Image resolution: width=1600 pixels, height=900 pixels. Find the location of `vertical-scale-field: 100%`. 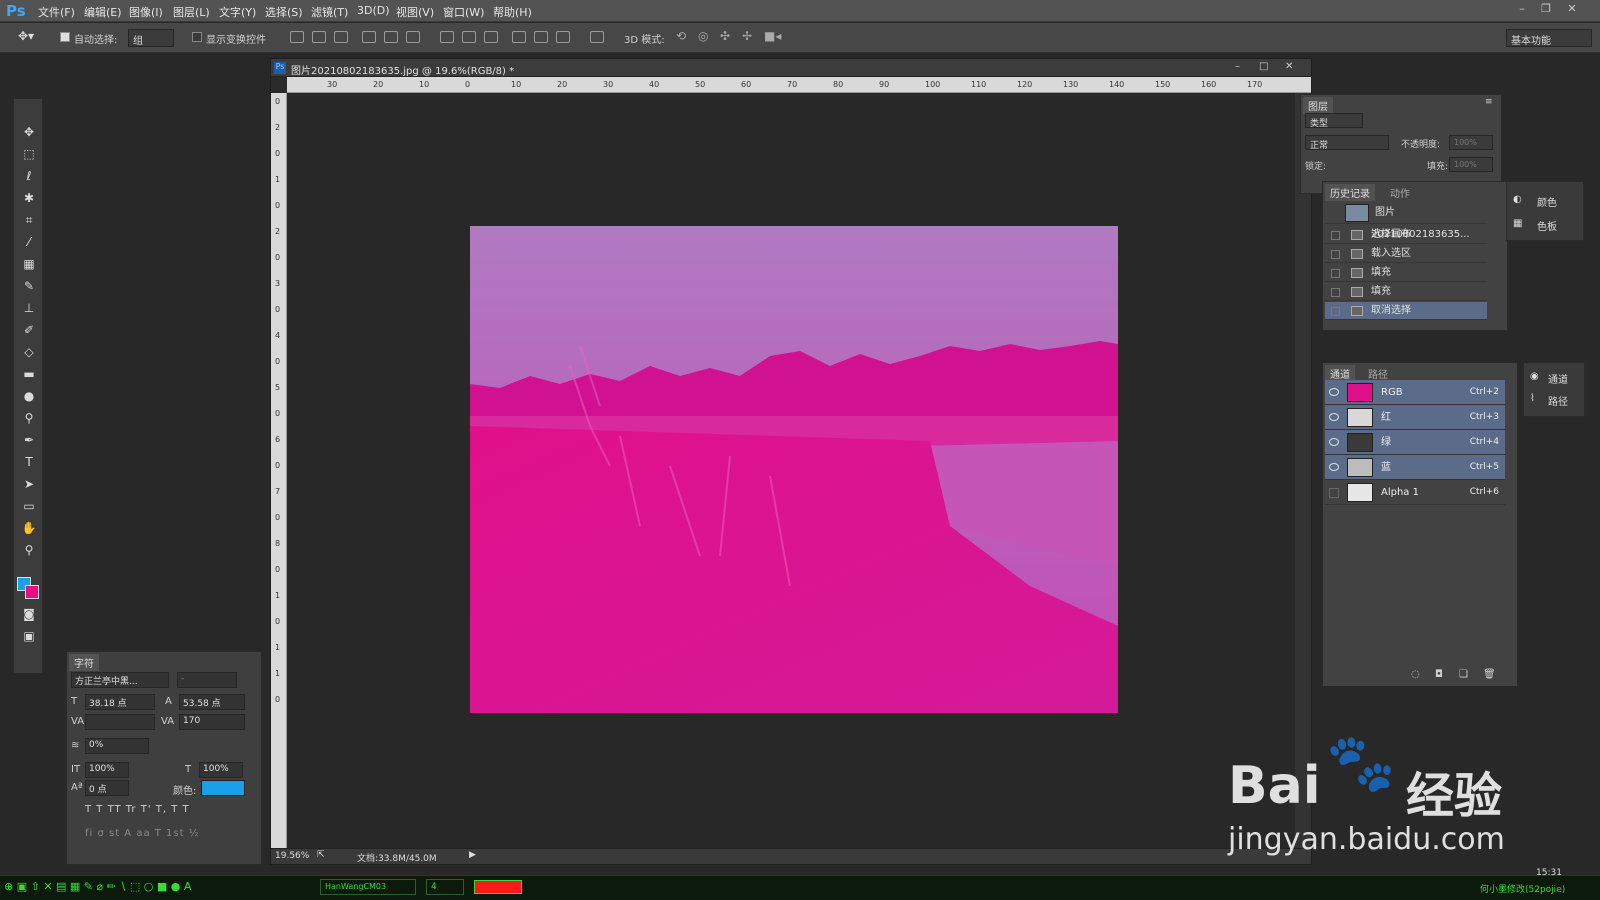

vertical-scale-field: 100% is located at coordinates (107, 770).